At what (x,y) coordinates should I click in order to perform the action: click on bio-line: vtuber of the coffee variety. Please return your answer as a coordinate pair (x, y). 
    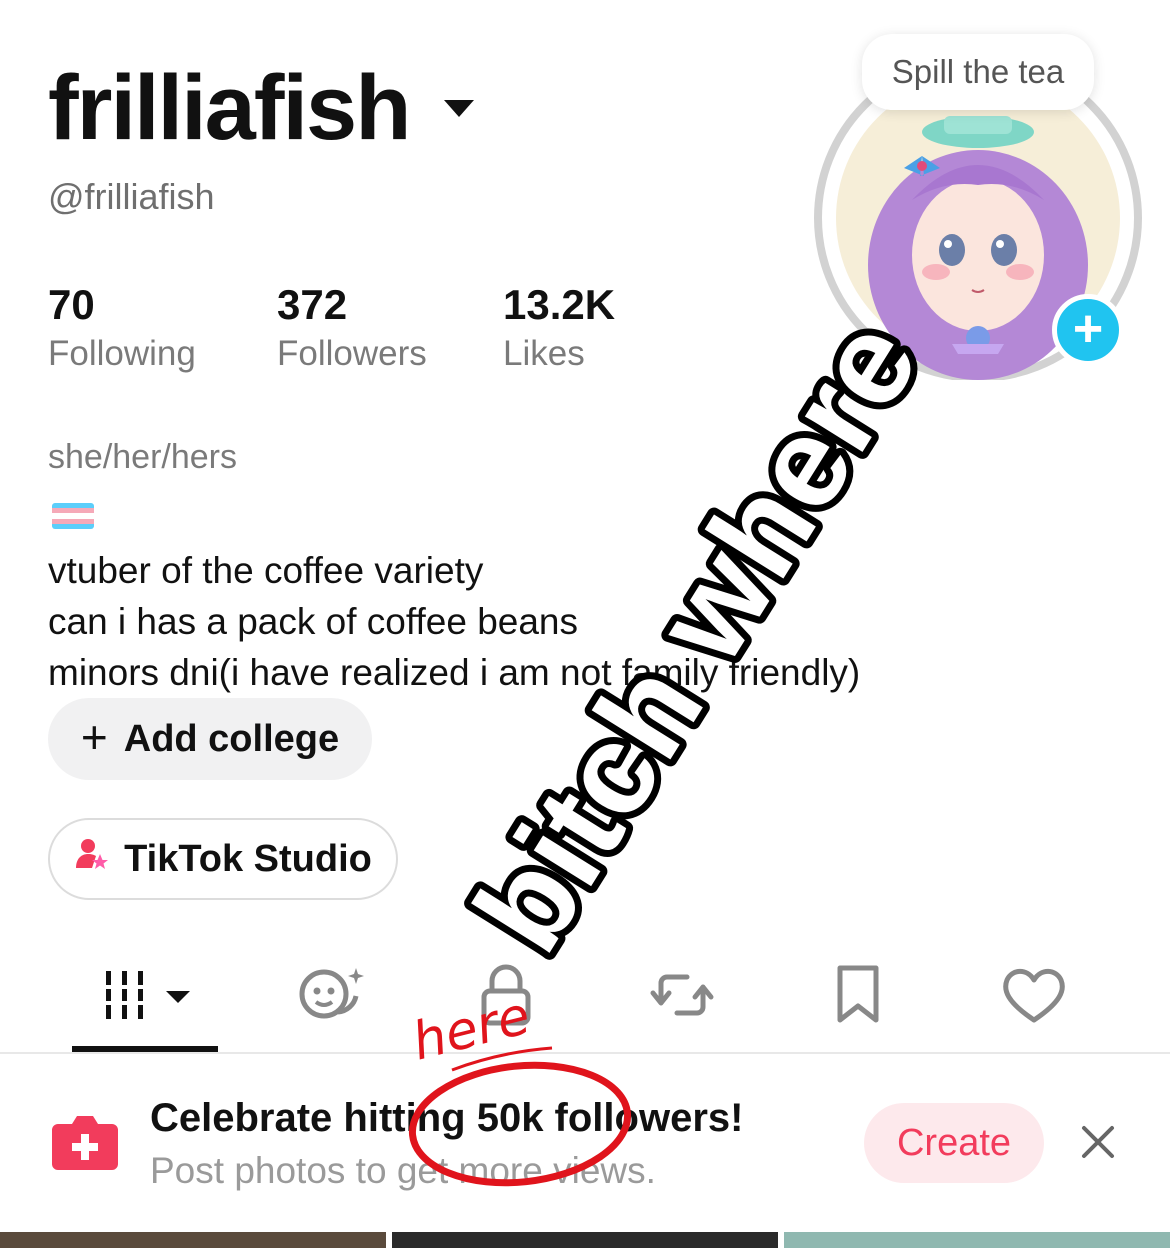
    Looking at the image, I should click on (266, 570).